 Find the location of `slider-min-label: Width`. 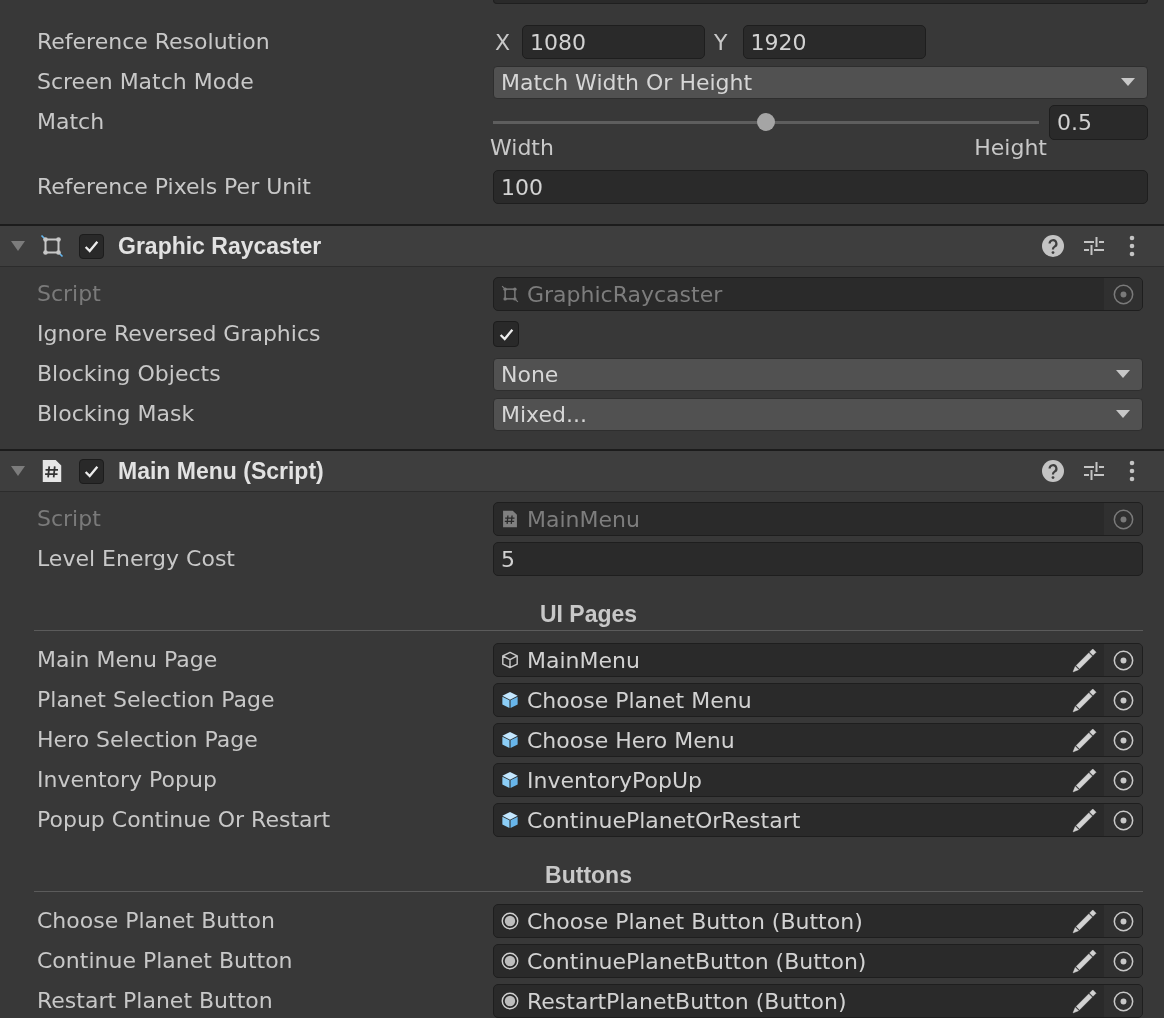

slider-min-label: Width is located at coordinates (522, 148).